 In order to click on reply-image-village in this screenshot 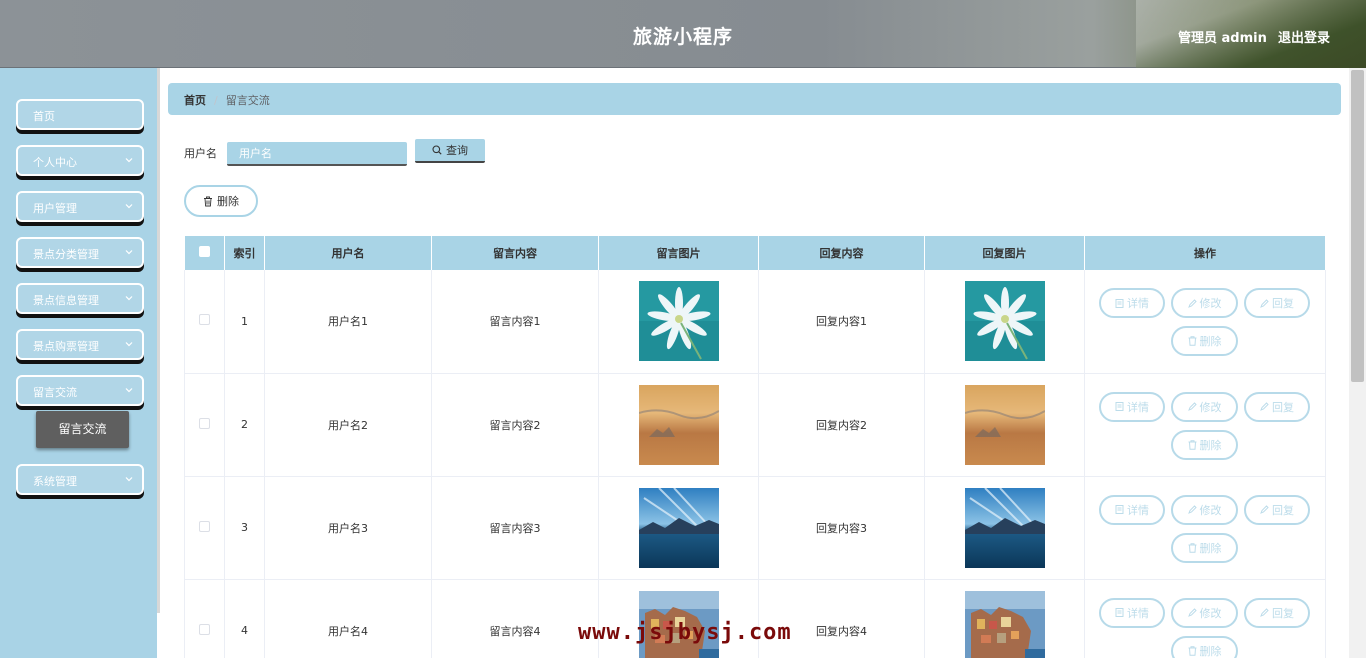, I will do `click(1004, 624)`.